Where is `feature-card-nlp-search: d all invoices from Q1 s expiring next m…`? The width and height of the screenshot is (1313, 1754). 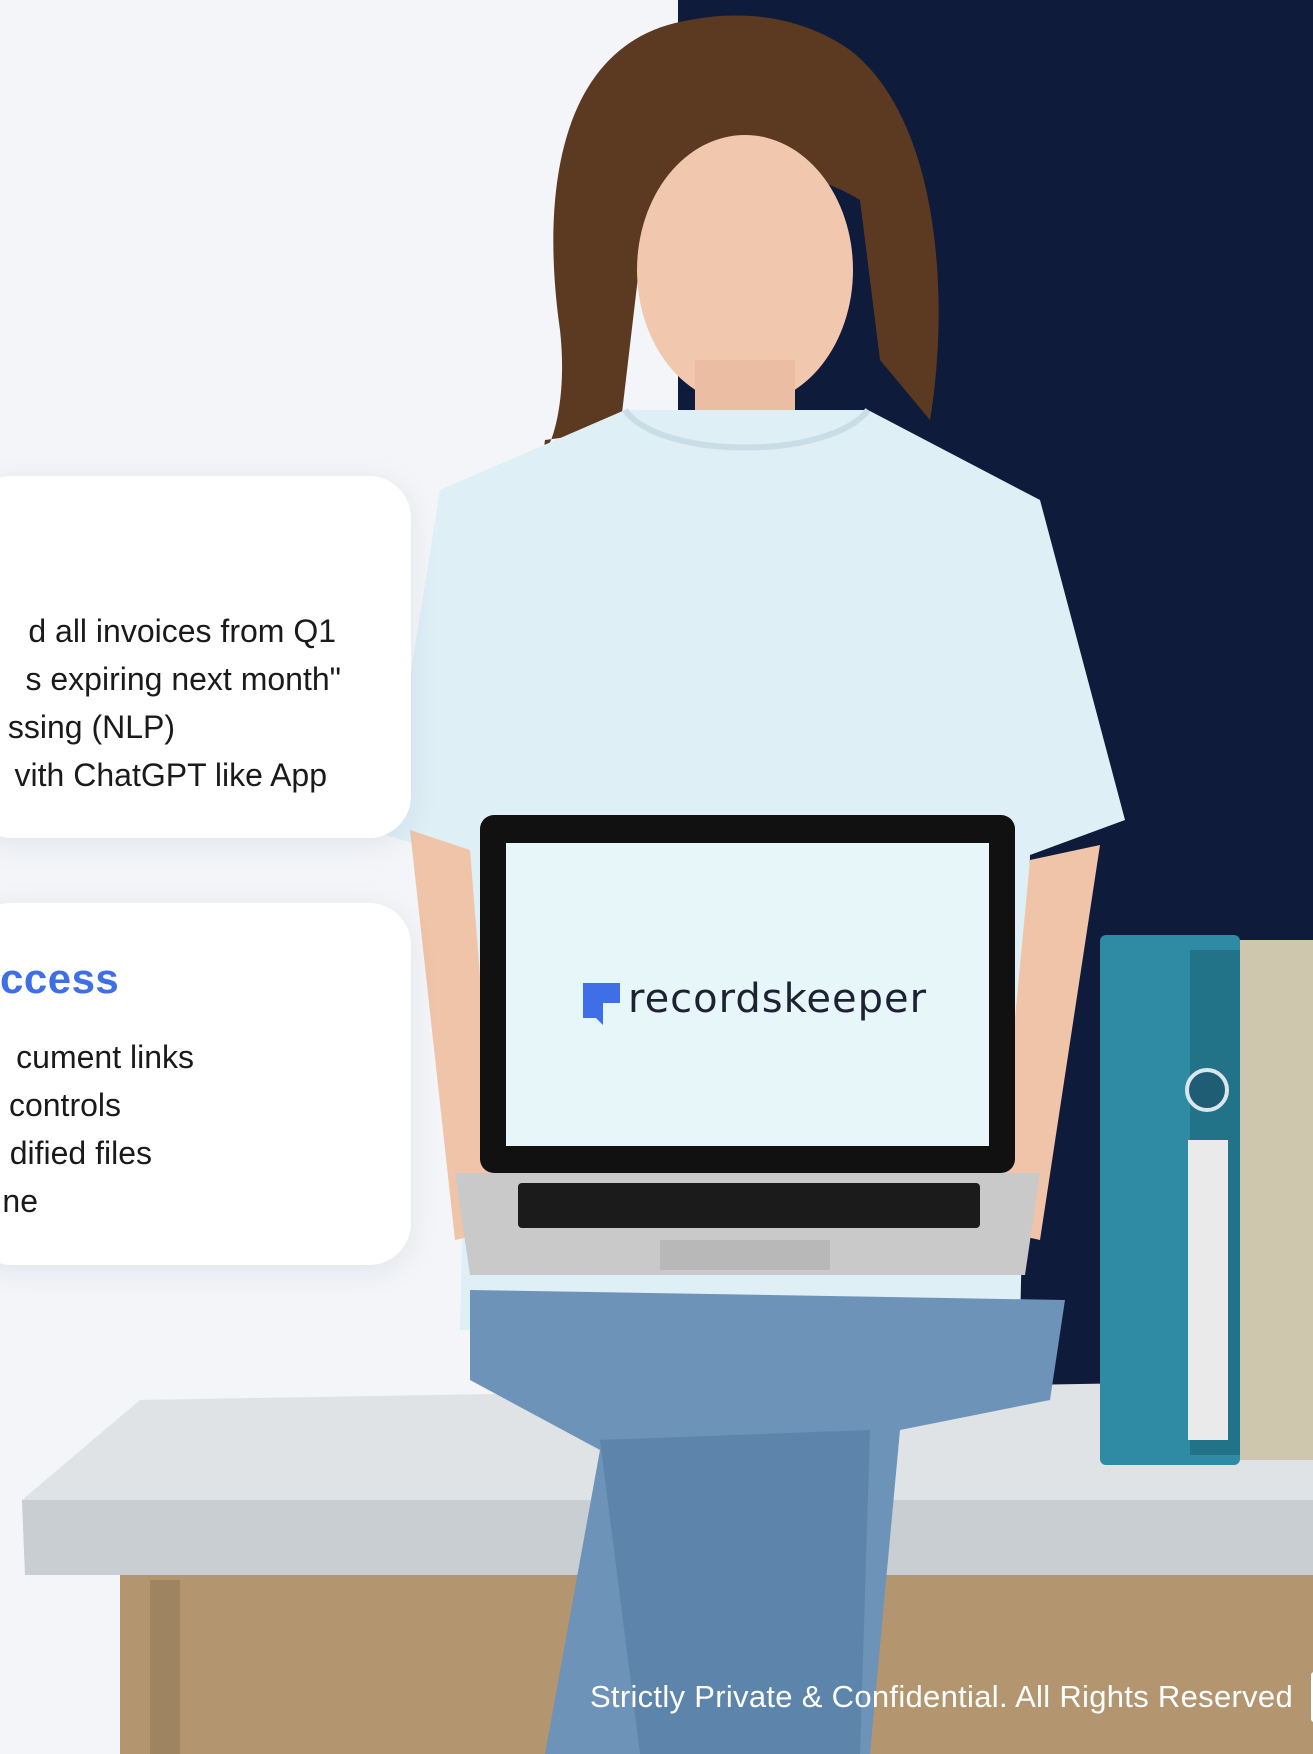
feature-card-nlp-search: d all invoices from Q1 s expiring next m… is located at coordinates (205, 657).